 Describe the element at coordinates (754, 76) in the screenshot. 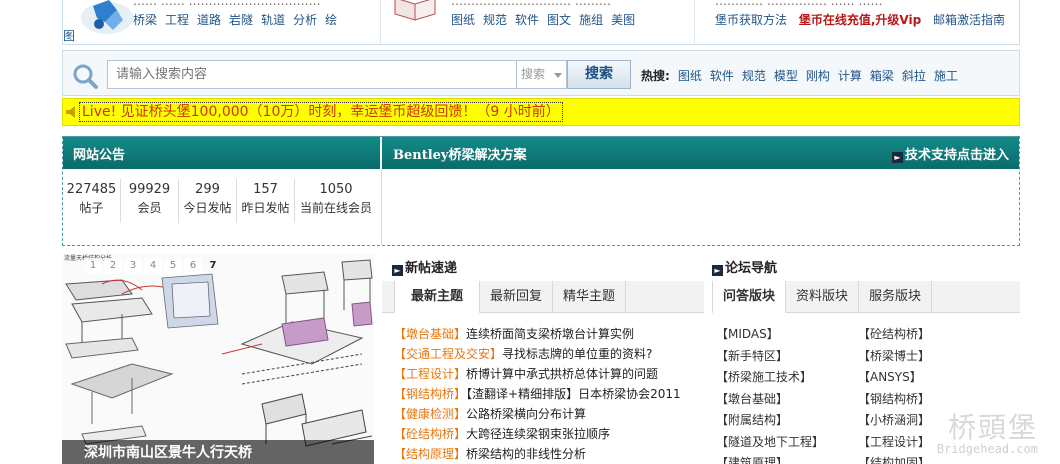

I see `hot-search-link: 规范` at that location.